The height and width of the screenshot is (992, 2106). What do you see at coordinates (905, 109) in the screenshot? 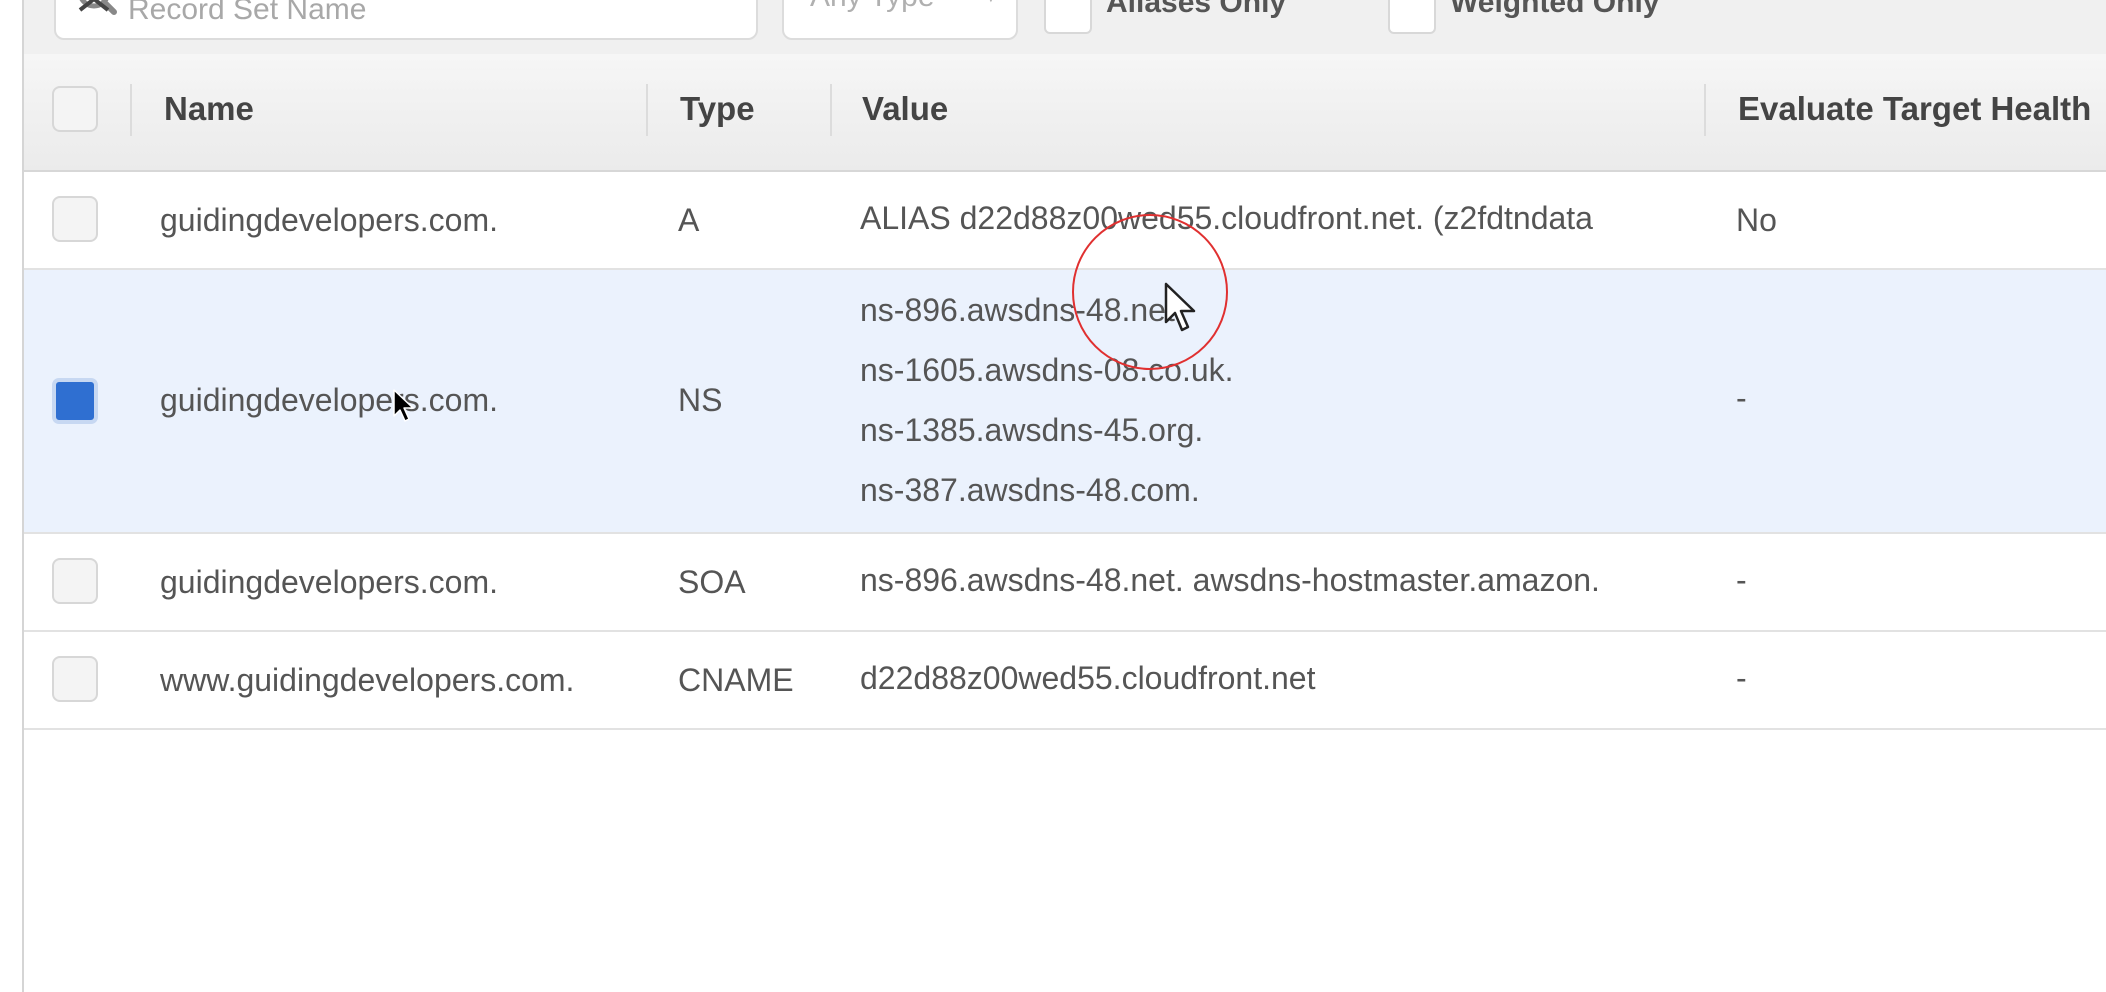
I see `column-header-value: Value` at bounding box center [905, 109].